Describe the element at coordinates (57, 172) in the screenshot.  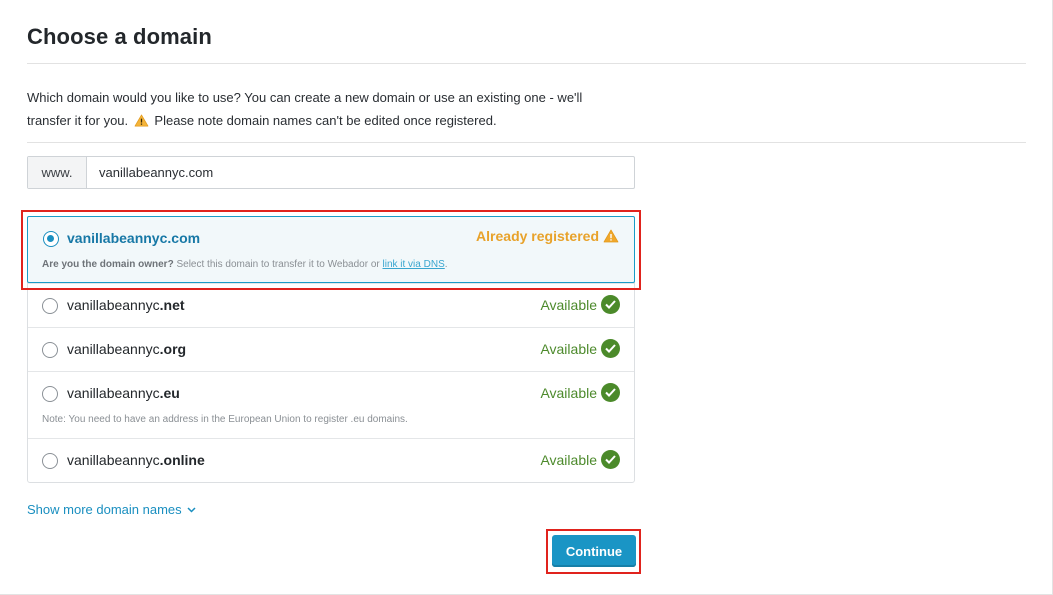
I see `www-prefix: www.` at that location.